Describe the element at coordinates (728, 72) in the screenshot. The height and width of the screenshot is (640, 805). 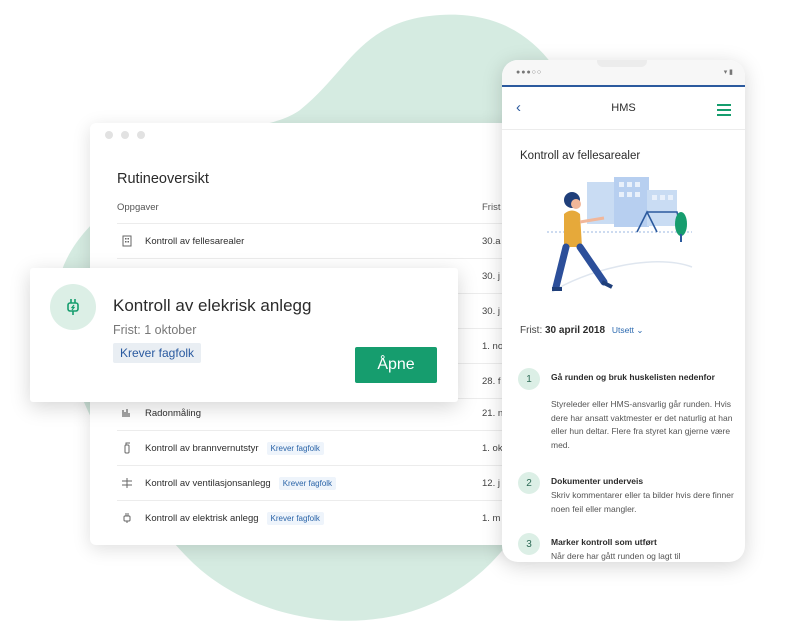
I see `battery-icon: ▾ ▮` at that location.